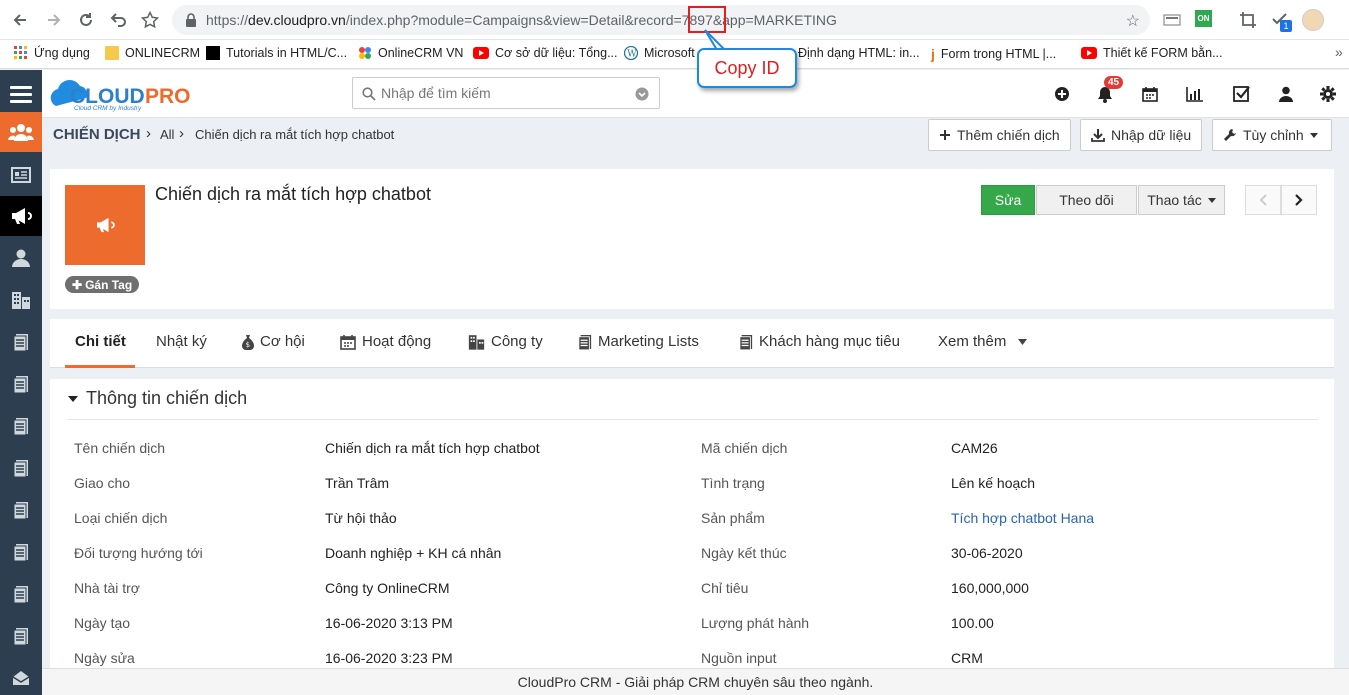 Image resolution: width=1349 pixels, height=695 pixels. What do you see at coordinates (632, 55) in the screenshot?
I see `svg-text: W` at bounding box center [632, 55].